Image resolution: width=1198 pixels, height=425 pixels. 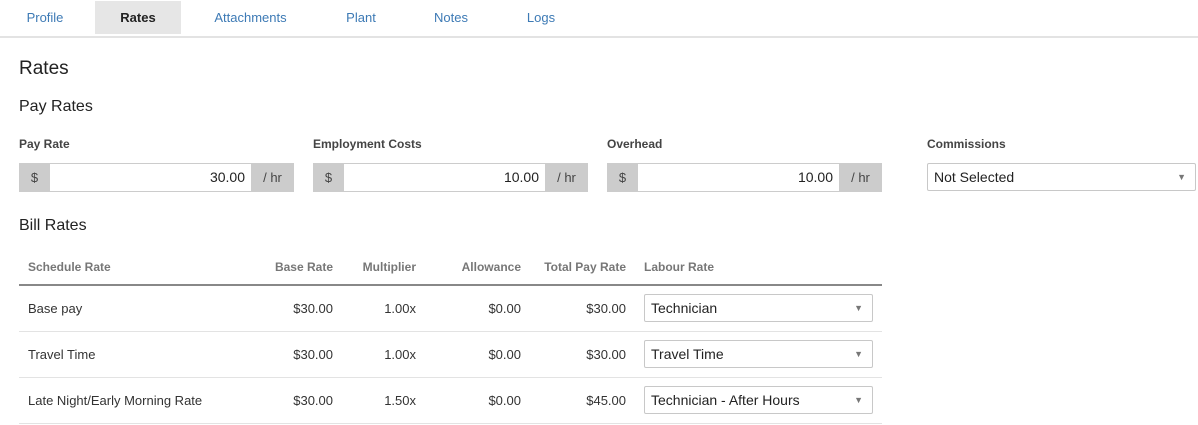 I want to click on tab-plant: Plant, so click(x=361, y=17).